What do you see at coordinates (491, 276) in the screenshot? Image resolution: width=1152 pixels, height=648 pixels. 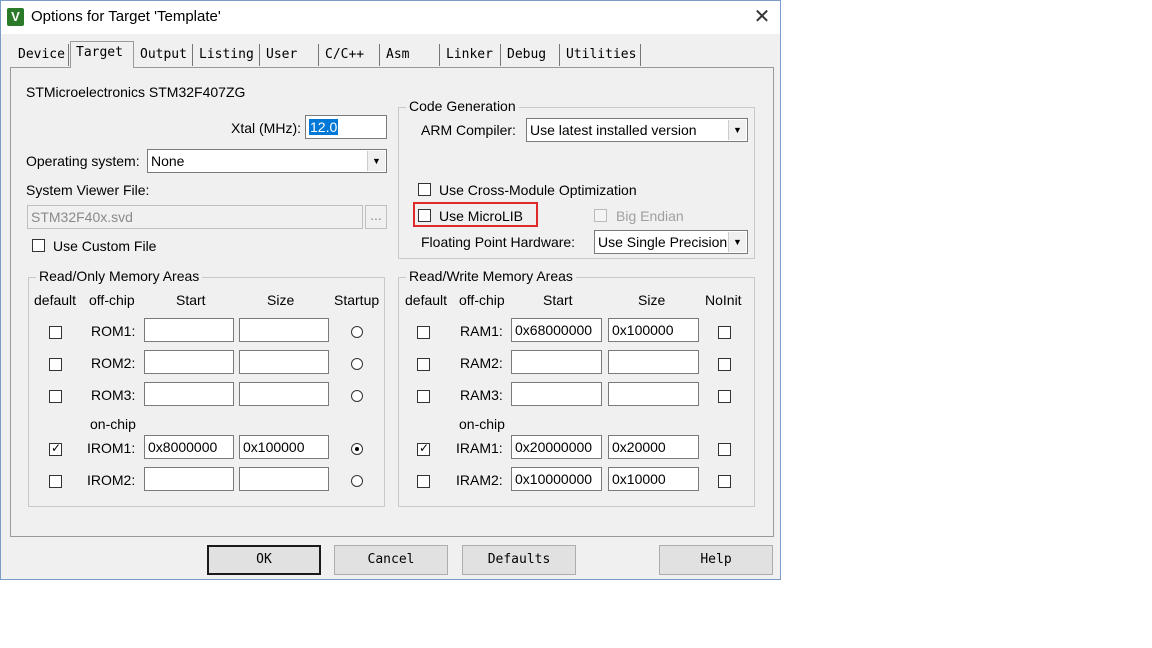 I see `ram-group-title: Read/Write Memory Areas` at bounding box center [491, 276].